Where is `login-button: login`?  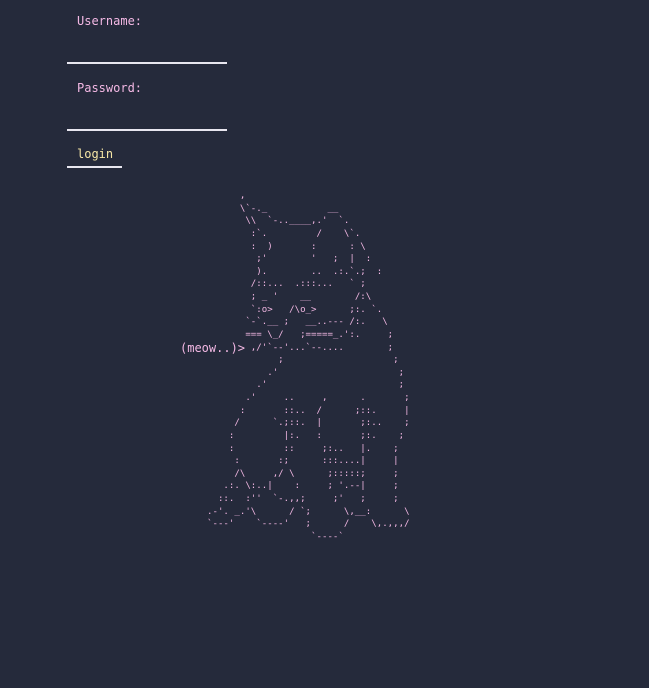
login-button: login is located at coordinates (94, 154).